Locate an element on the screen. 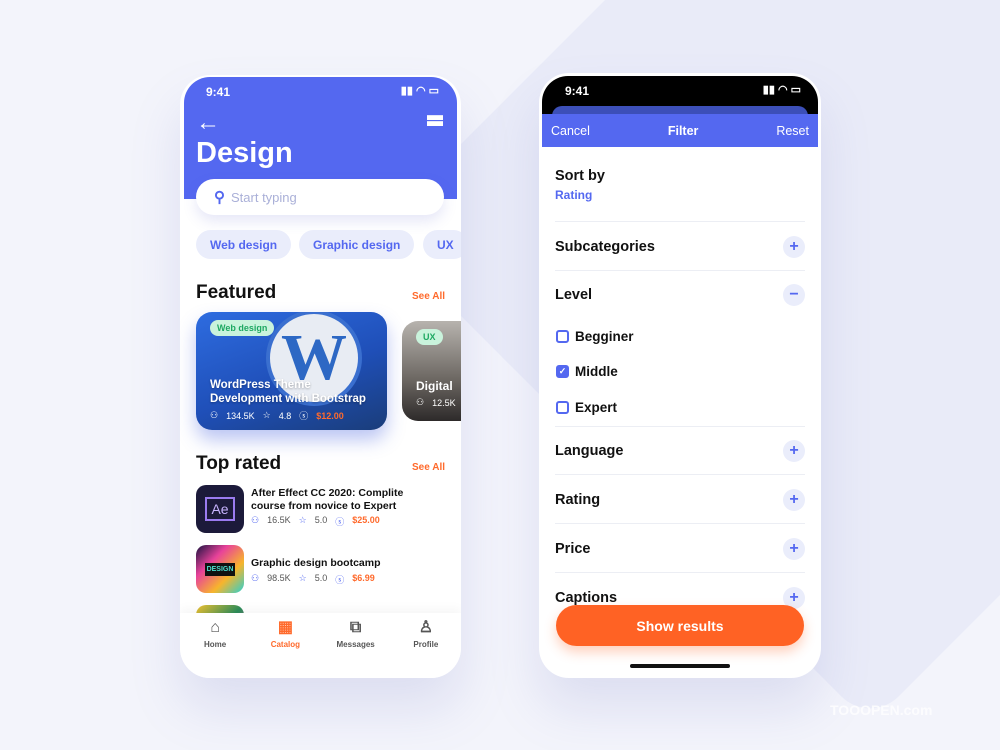  checkbox-label: Begginer is located at coordinates (604, 336).